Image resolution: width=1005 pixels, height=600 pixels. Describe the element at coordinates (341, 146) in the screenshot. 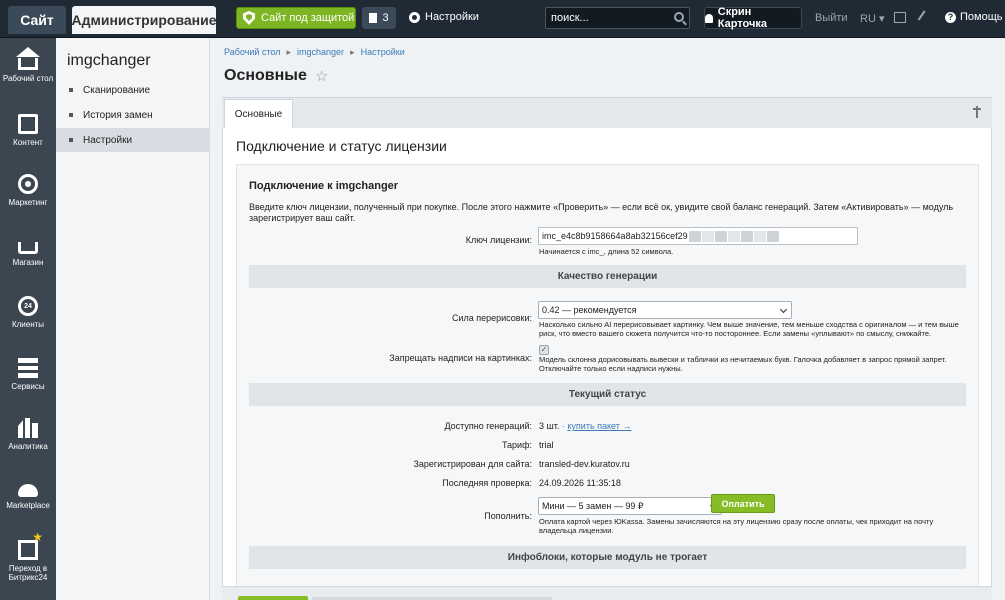

I see `section-title: Подключение и статус лицензии` at that location.